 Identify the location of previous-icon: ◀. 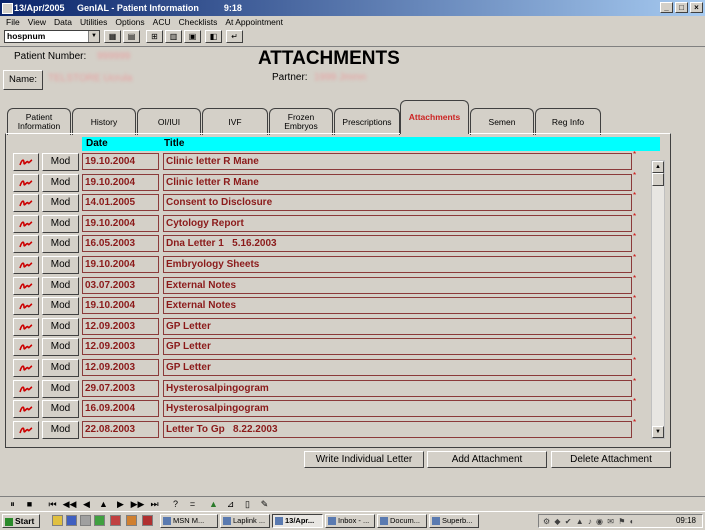
(86, 504).